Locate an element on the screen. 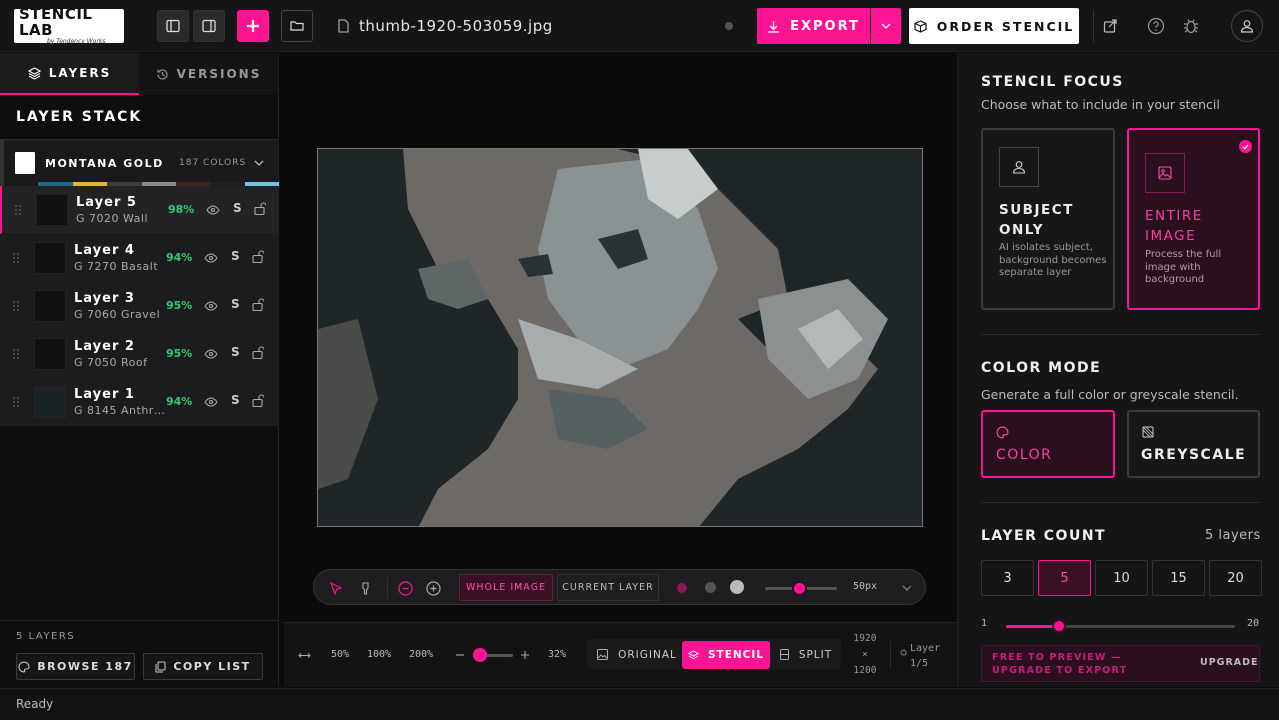  download-icon is located at coordinates (774, 26).